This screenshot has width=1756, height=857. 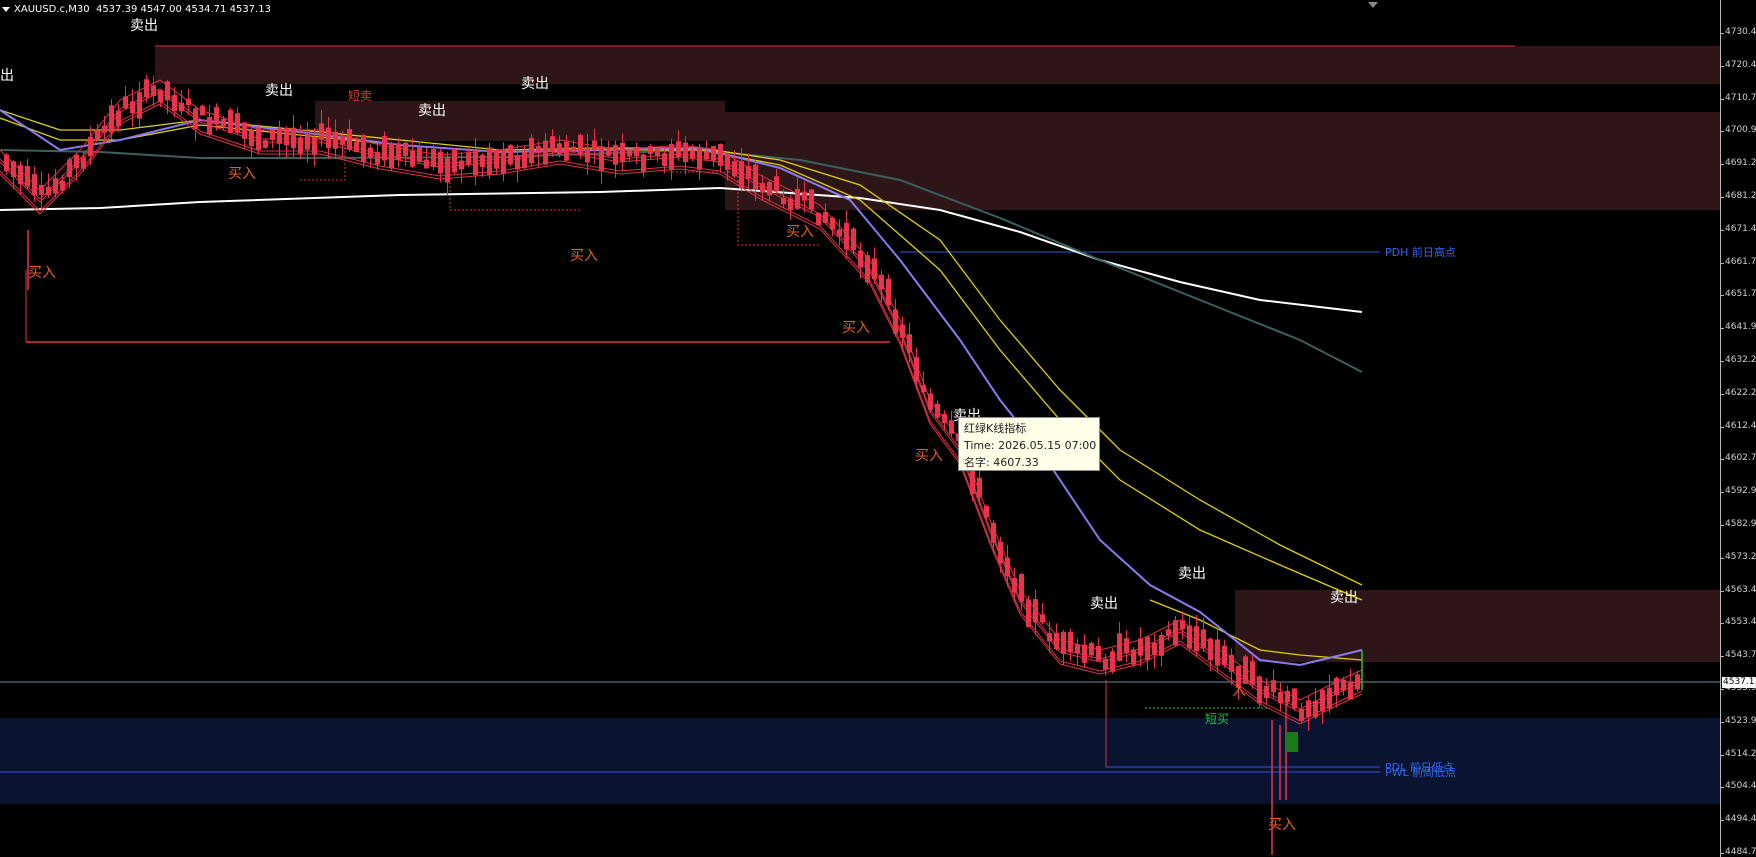 What do you see at coordinates (360, 96) in the screenshot?
I see `short-sell-signal: 短卖` at bounding box center [360, 96].